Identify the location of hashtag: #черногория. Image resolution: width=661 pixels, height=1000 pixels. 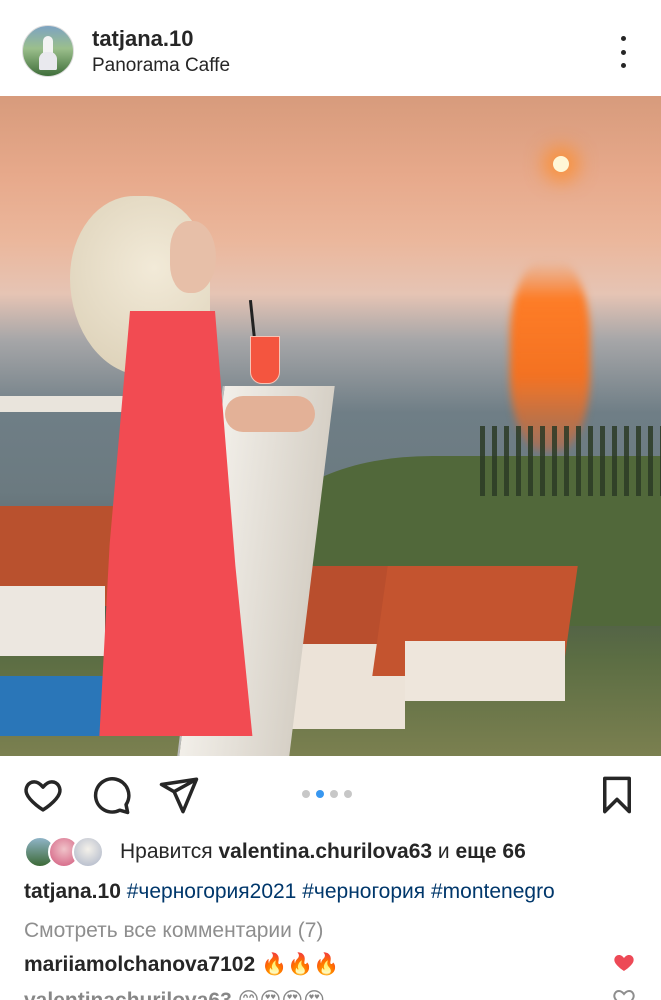
(363, 891).